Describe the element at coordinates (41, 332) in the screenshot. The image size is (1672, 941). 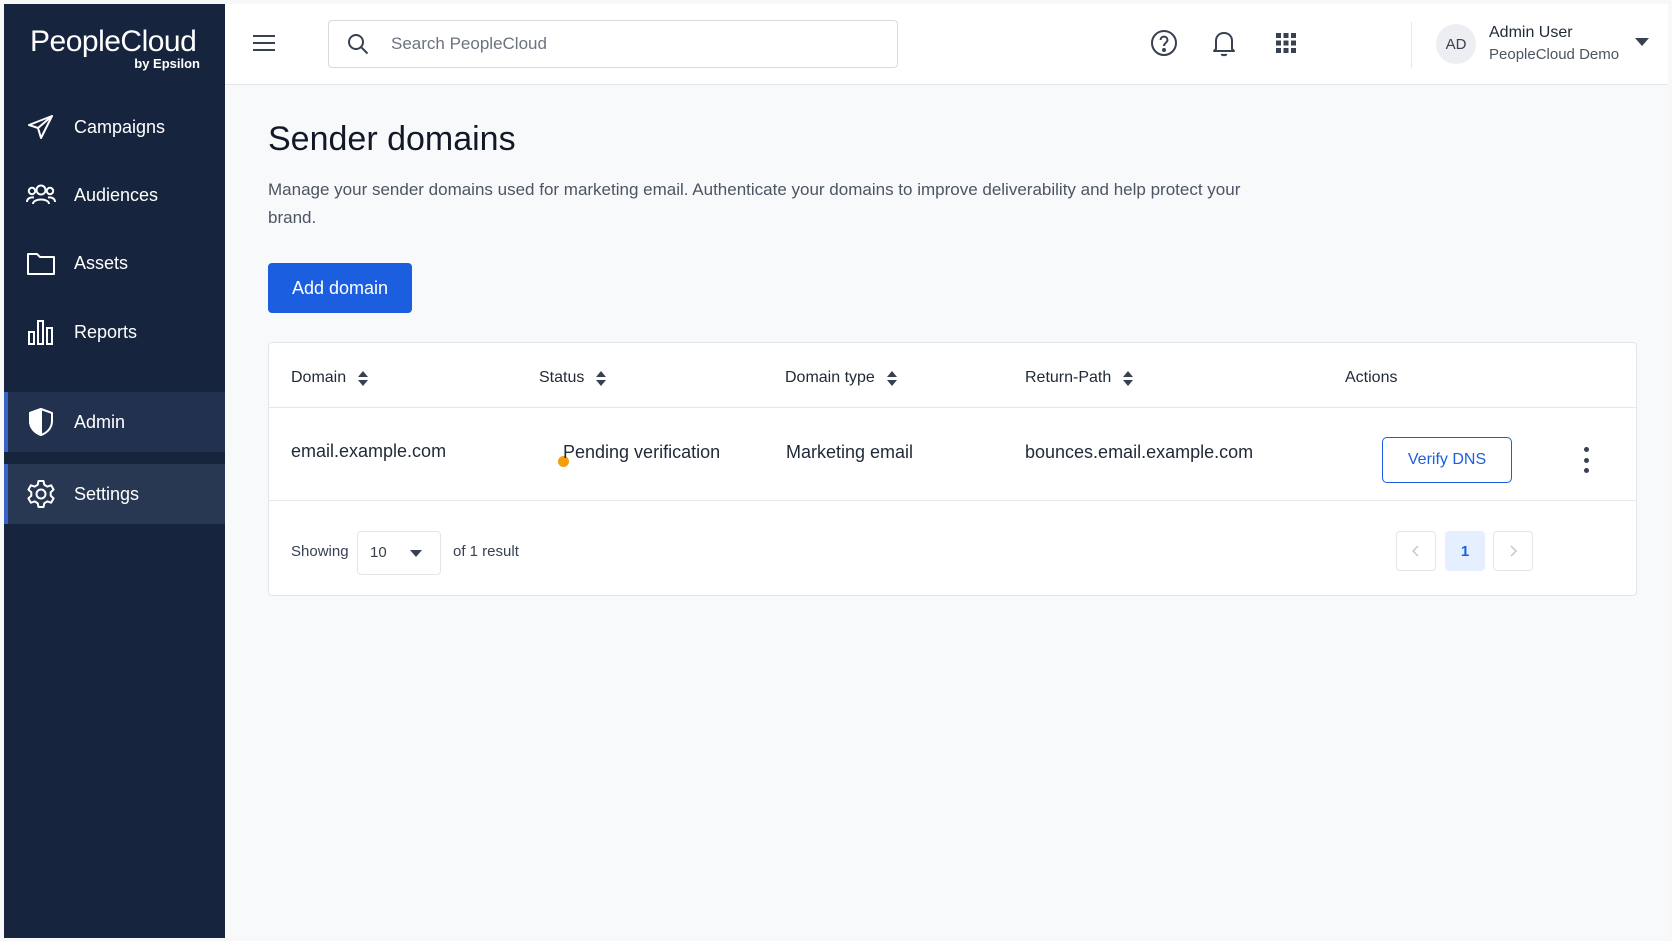
I see `bar-chart-icon` at that location.